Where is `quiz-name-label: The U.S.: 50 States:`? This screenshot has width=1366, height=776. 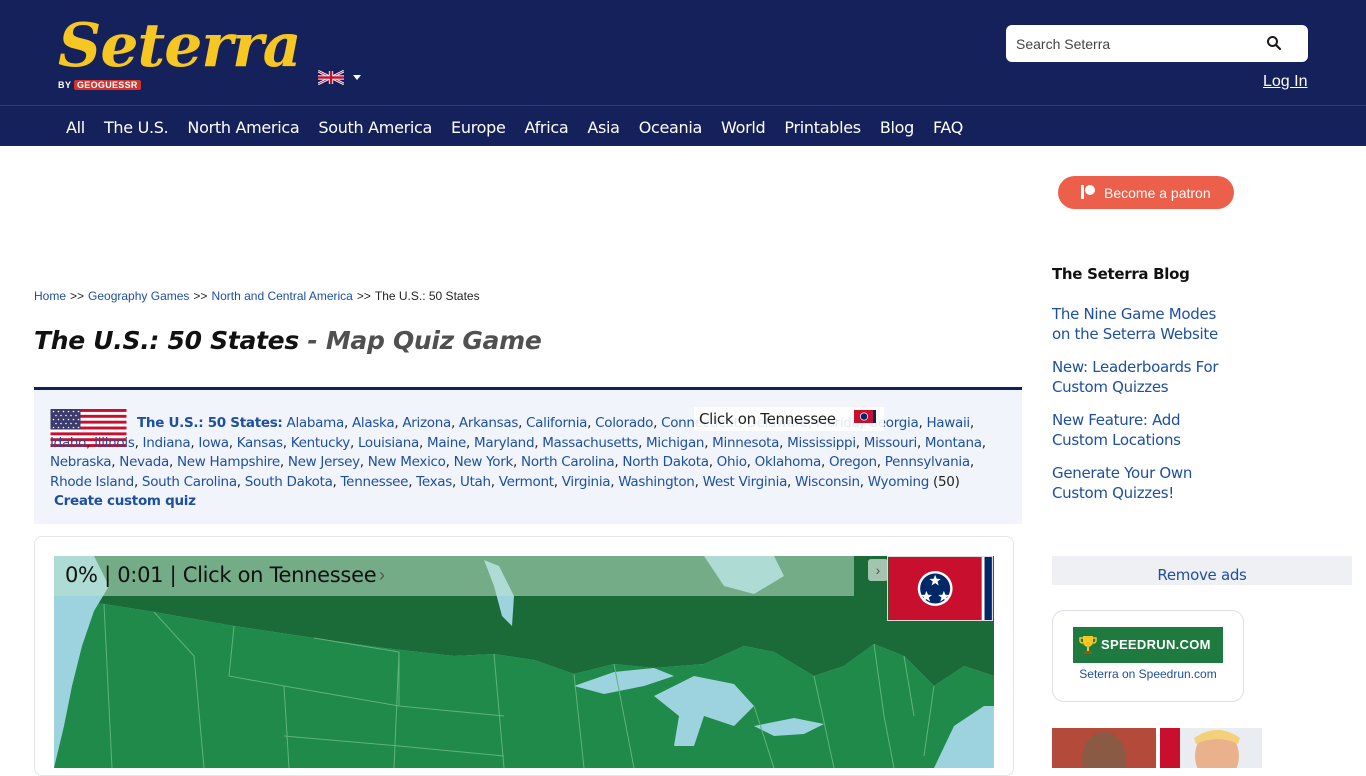 quiz-name-label: The U.S.: 50 States: is located at coordinates (210, 423).